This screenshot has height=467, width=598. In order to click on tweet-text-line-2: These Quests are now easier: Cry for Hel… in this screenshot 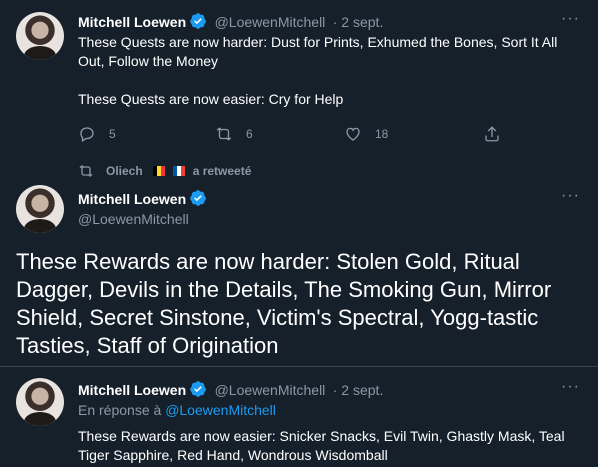, I will do `click(211, 99)`.